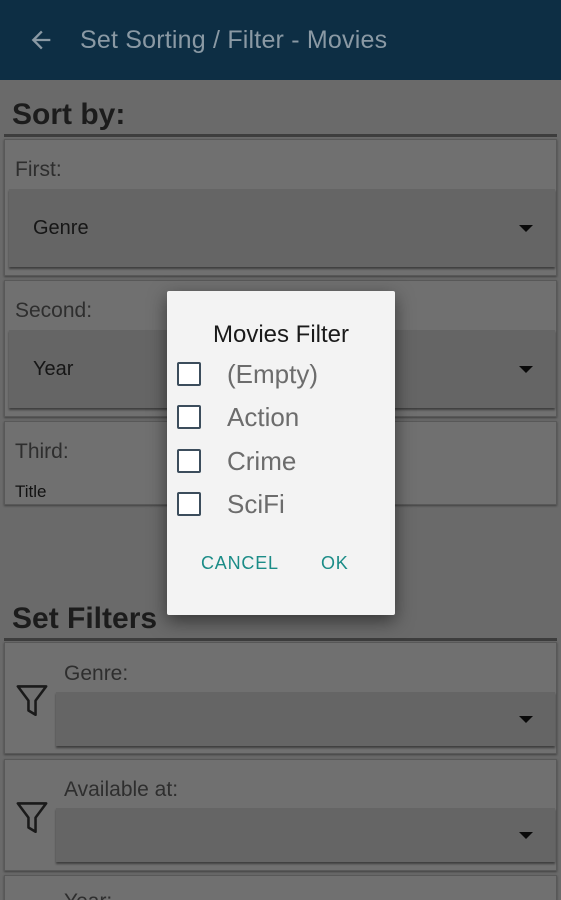 The height and width of the screenshot is (900, 561). Describe the element at coordinates (263, 416) in the screenshot. I see `filter-option-label: Action` at that location.